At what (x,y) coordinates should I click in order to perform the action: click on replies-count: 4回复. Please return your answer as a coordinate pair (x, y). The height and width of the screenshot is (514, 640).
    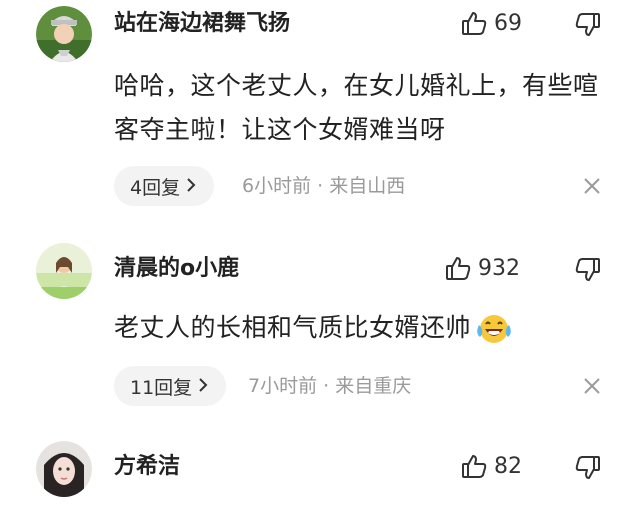
    Looking at the image, I should click on (155, 187).